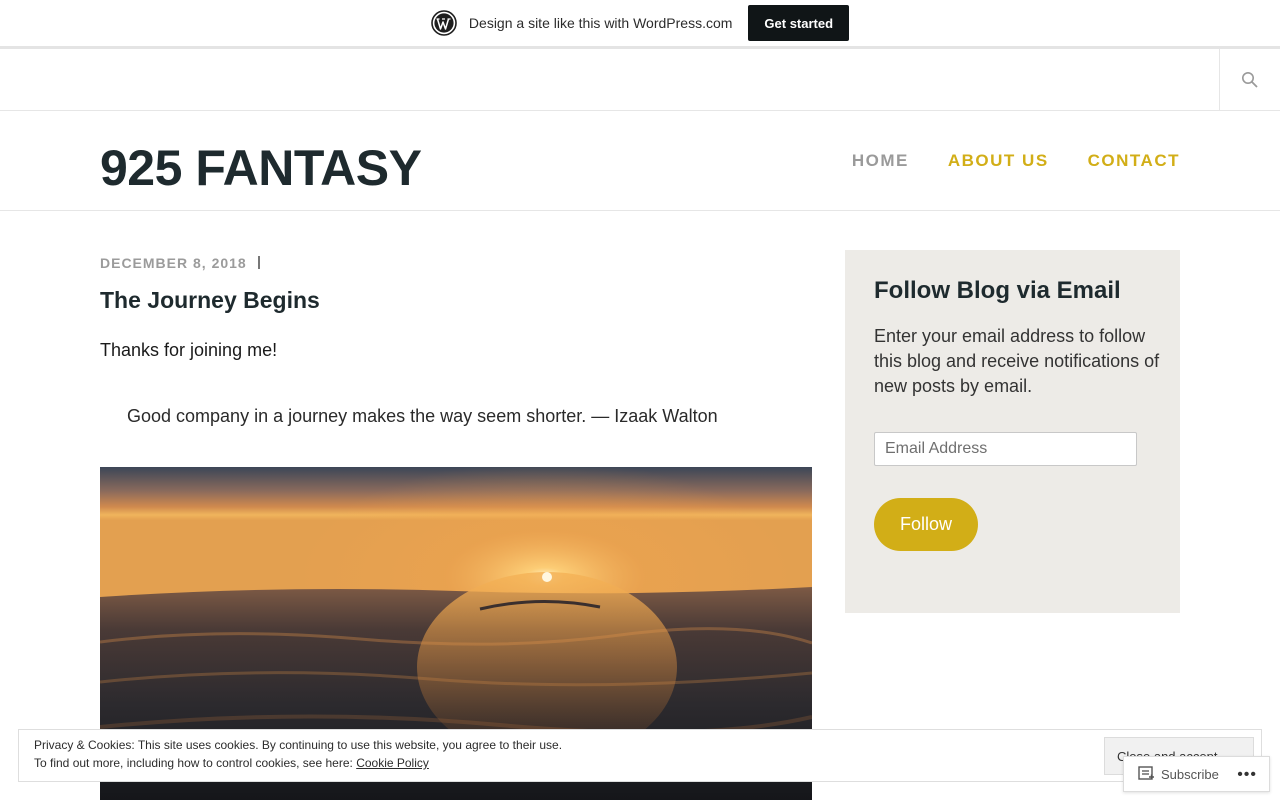  Describe the element at coordinates (189, 350) in the screenshot. I see `post-intro: Thanks for joining me!` at that location.